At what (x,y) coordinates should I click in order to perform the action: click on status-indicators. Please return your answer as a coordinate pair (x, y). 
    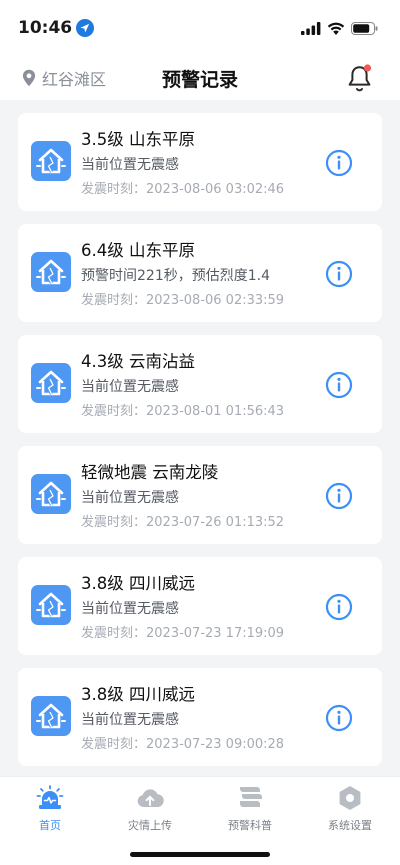
    Looking at the image, I should click on (339, 28).